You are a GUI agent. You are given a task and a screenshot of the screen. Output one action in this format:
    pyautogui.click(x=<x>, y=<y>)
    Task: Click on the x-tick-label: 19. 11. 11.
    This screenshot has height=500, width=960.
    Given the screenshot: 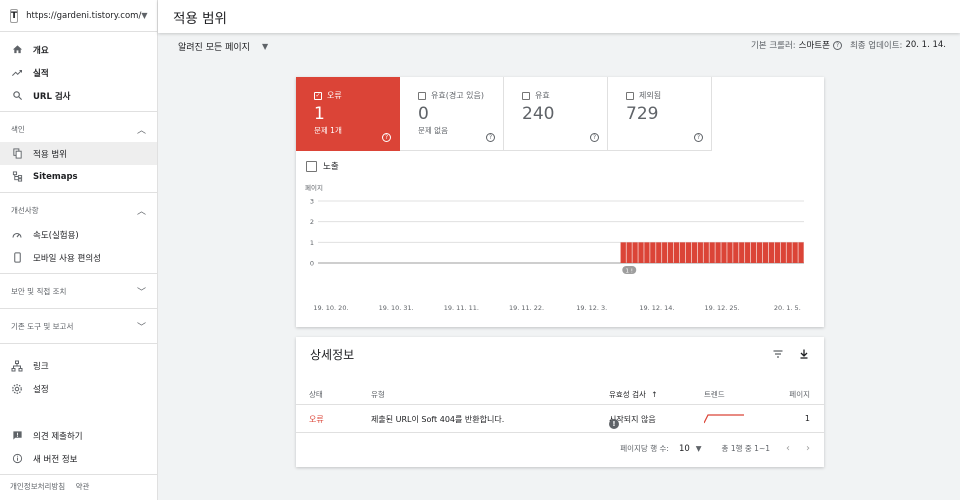 What is the action you would take?
    pyautogui.click(x=461, y=308)
    